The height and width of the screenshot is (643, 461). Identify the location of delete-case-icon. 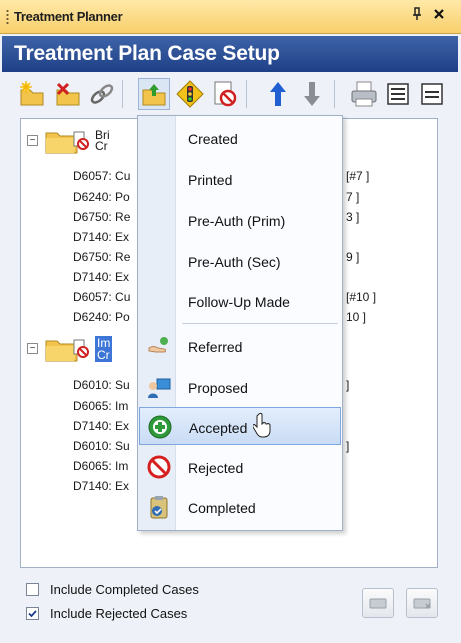
(68, 94).